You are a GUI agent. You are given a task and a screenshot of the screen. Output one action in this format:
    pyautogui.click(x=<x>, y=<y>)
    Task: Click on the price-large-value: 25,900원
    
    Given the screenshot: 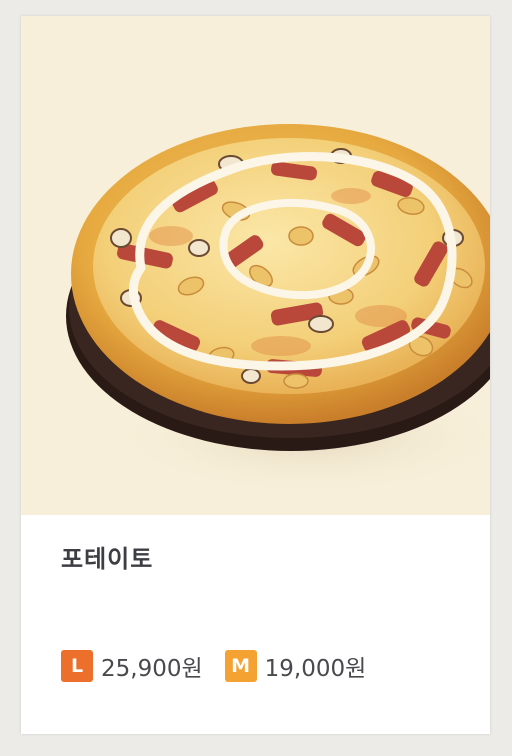 What is the action you would take?
    pyautogui.click(x=152, y=669)
    